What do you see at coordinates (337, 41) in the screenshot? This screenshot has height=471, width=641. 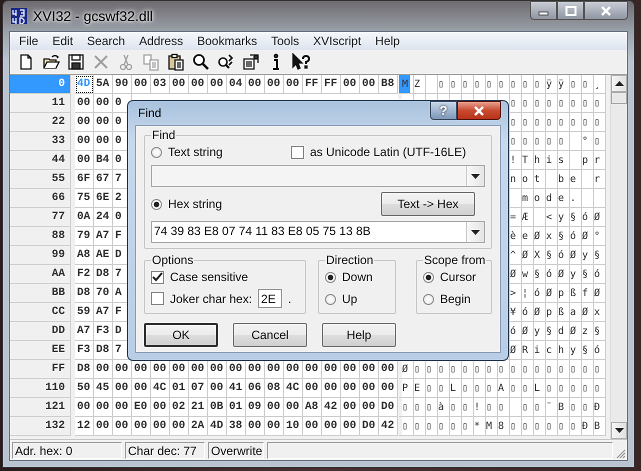 I see `menu-item: XVIscript` at bounding box center [337, 41].